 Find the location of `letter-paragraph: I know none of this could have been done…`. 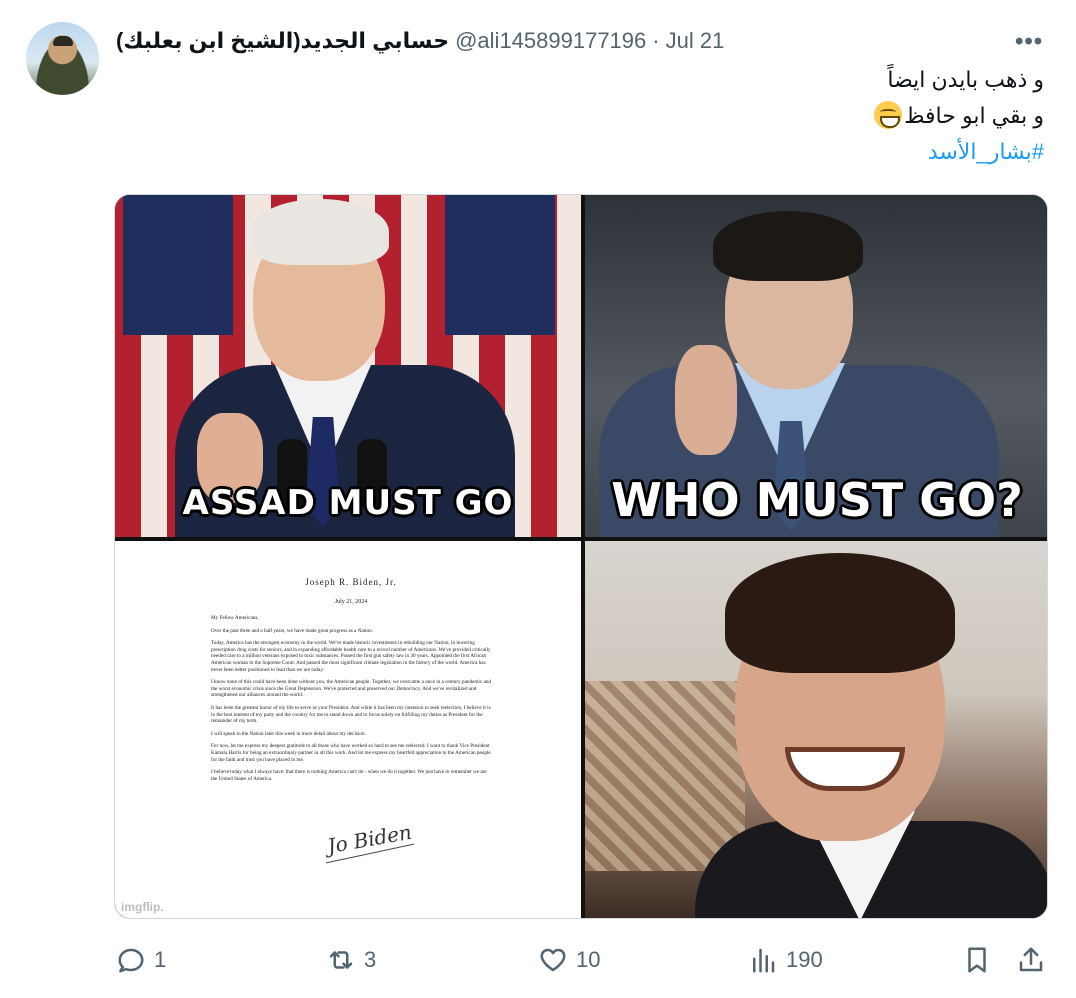

letter-paragraph: I know none of this could have been done… is located at coordinates (351, 689).